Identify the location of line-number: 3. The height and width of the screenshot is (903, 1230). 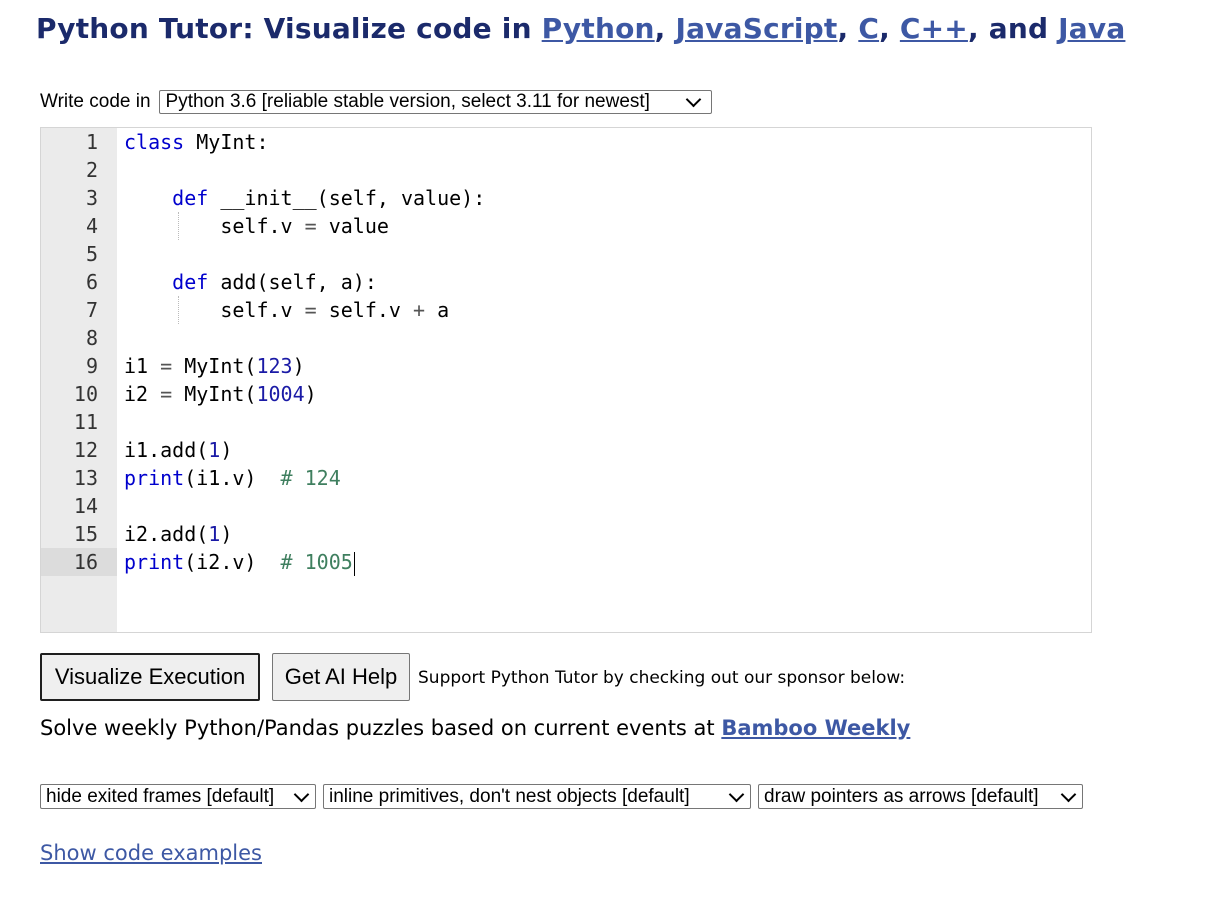
(91, 198).